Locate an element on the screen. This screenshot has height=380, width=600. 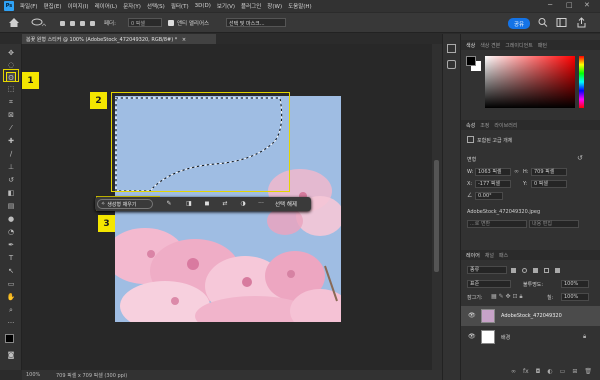
panel-foreground-swatch is located at coordinates (471, 61).